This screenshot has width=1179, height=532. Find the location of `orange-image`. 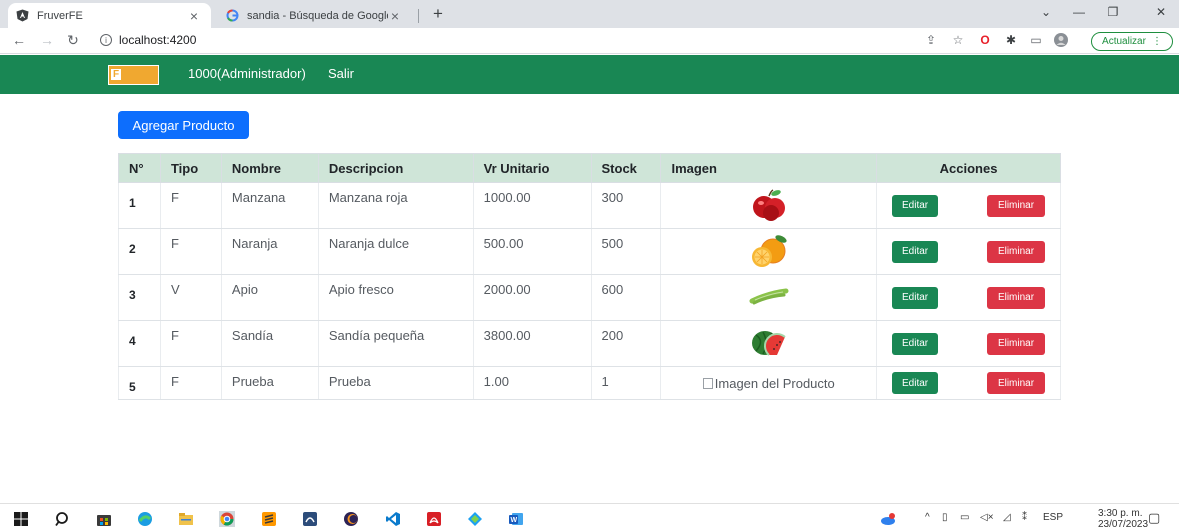

orange-image is located at coordinates (769, 251).